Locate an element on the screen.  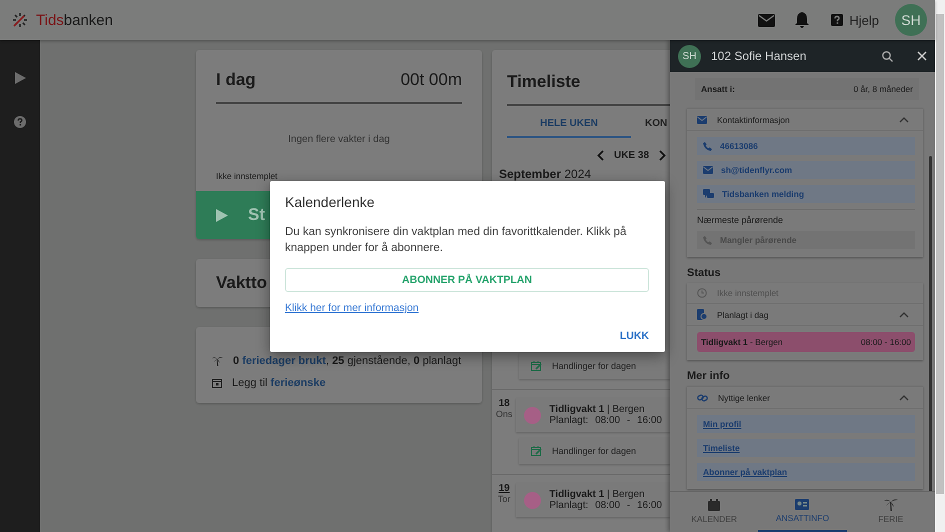
link: feriedager brukt is located at coordinates (284, 361).